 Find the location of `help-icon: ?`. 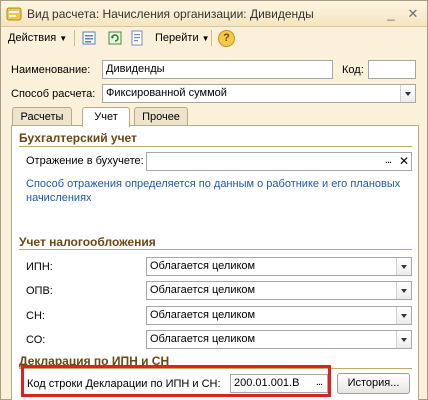

help-icon: ? is located at coordinates (226, 38).